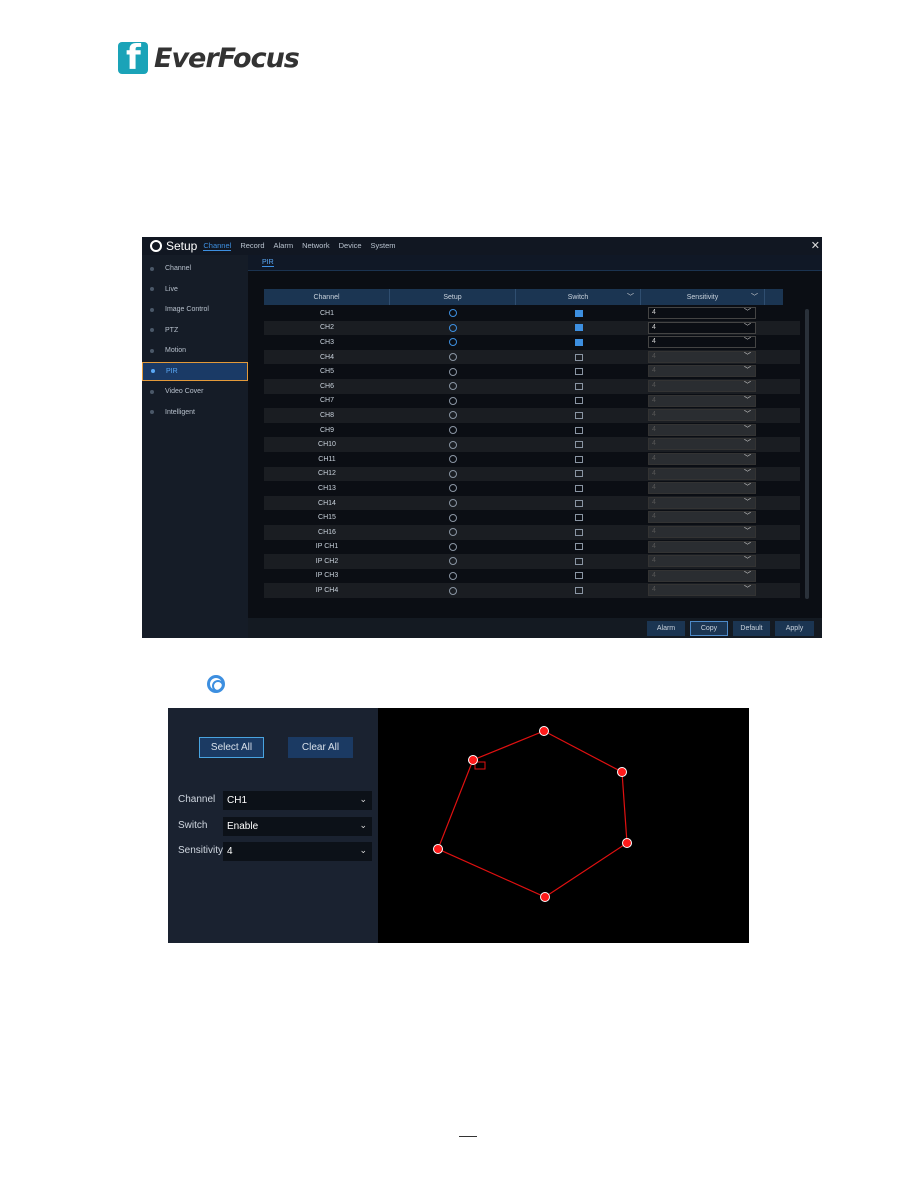 The image size is (918, 1188). I want to click on alarm-button: Alarm, so click(666, 628).